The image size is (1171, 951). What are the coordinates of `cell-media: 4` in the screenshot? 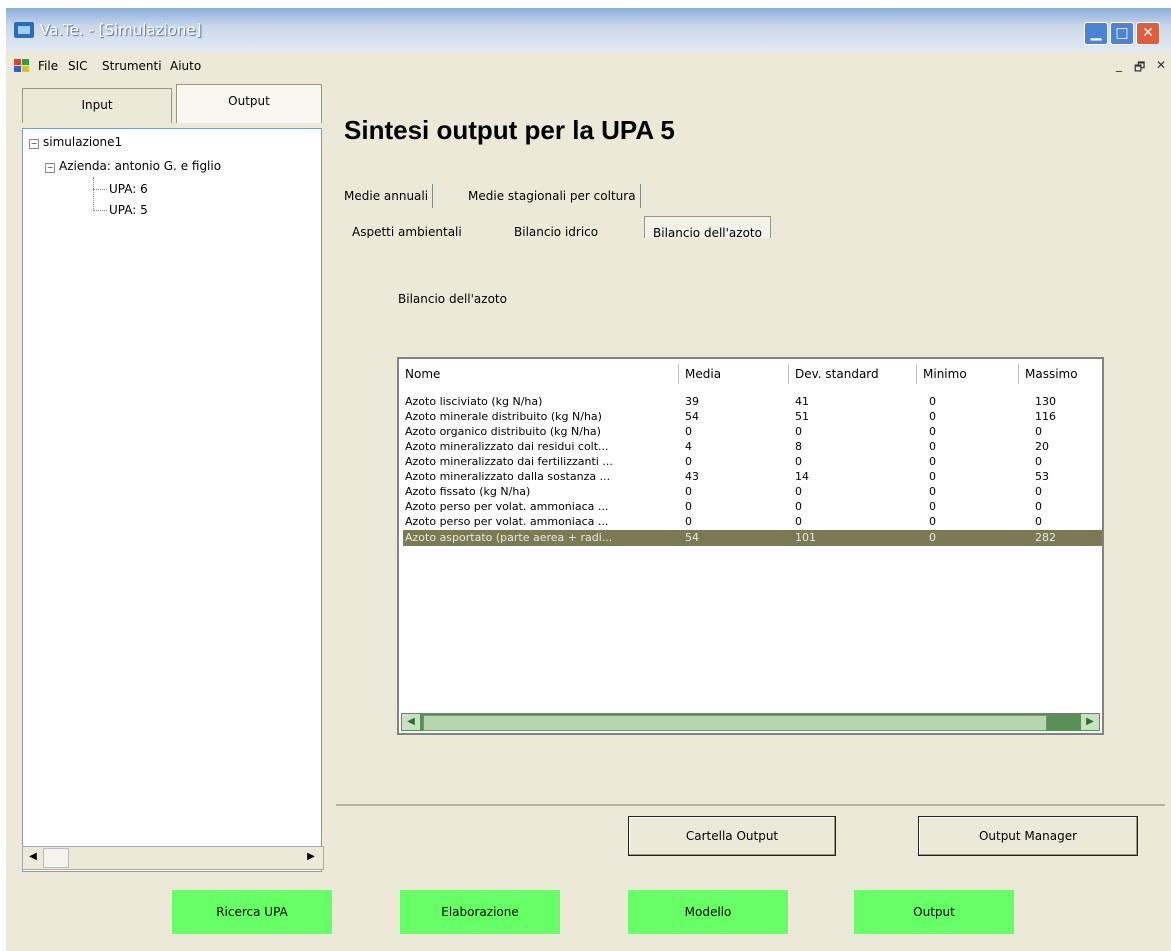 It's located at (688, 446).